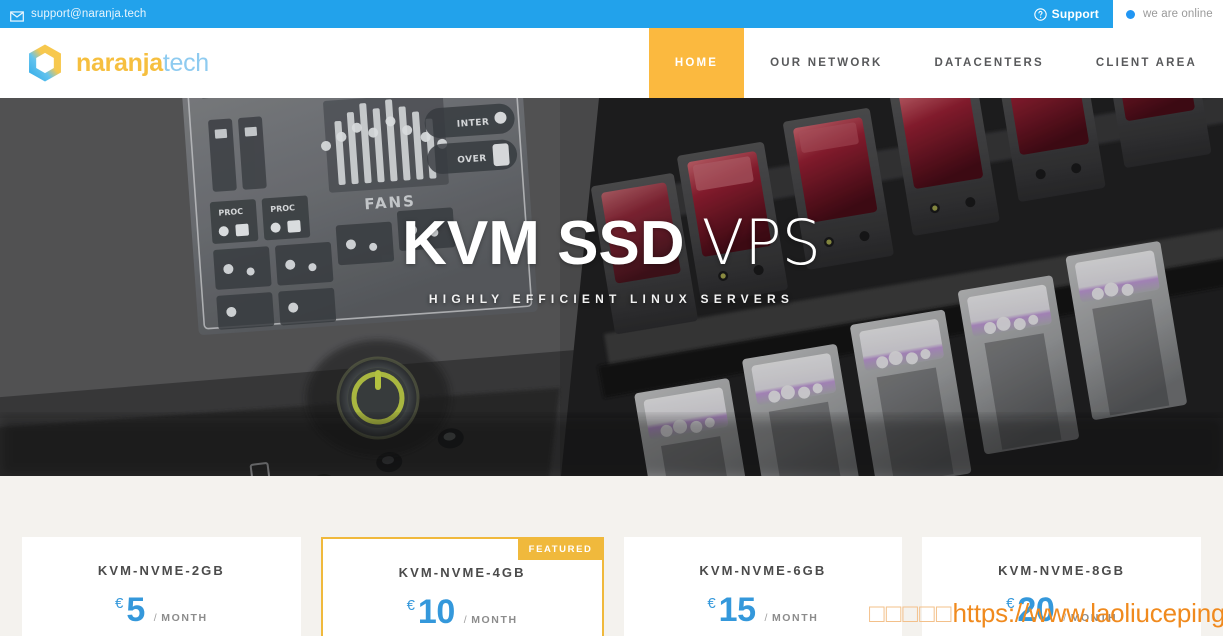  Describe the element at coordinates (161, 586) in the screenshot. I see `plan-card-kvm-nvme-2gb: KVM-NVME-2GB € 5 / MONTH` at that location.